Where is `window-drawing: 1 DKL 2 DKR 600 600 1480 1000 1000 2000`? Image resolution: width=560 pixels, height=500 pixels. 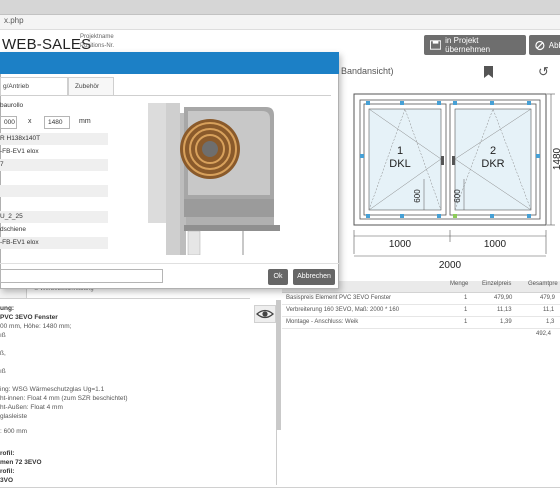 window-drawing: 1 DKL 2 DKR 600 600 1480 1000 1000 2000 is located at coordinates (456, 182).